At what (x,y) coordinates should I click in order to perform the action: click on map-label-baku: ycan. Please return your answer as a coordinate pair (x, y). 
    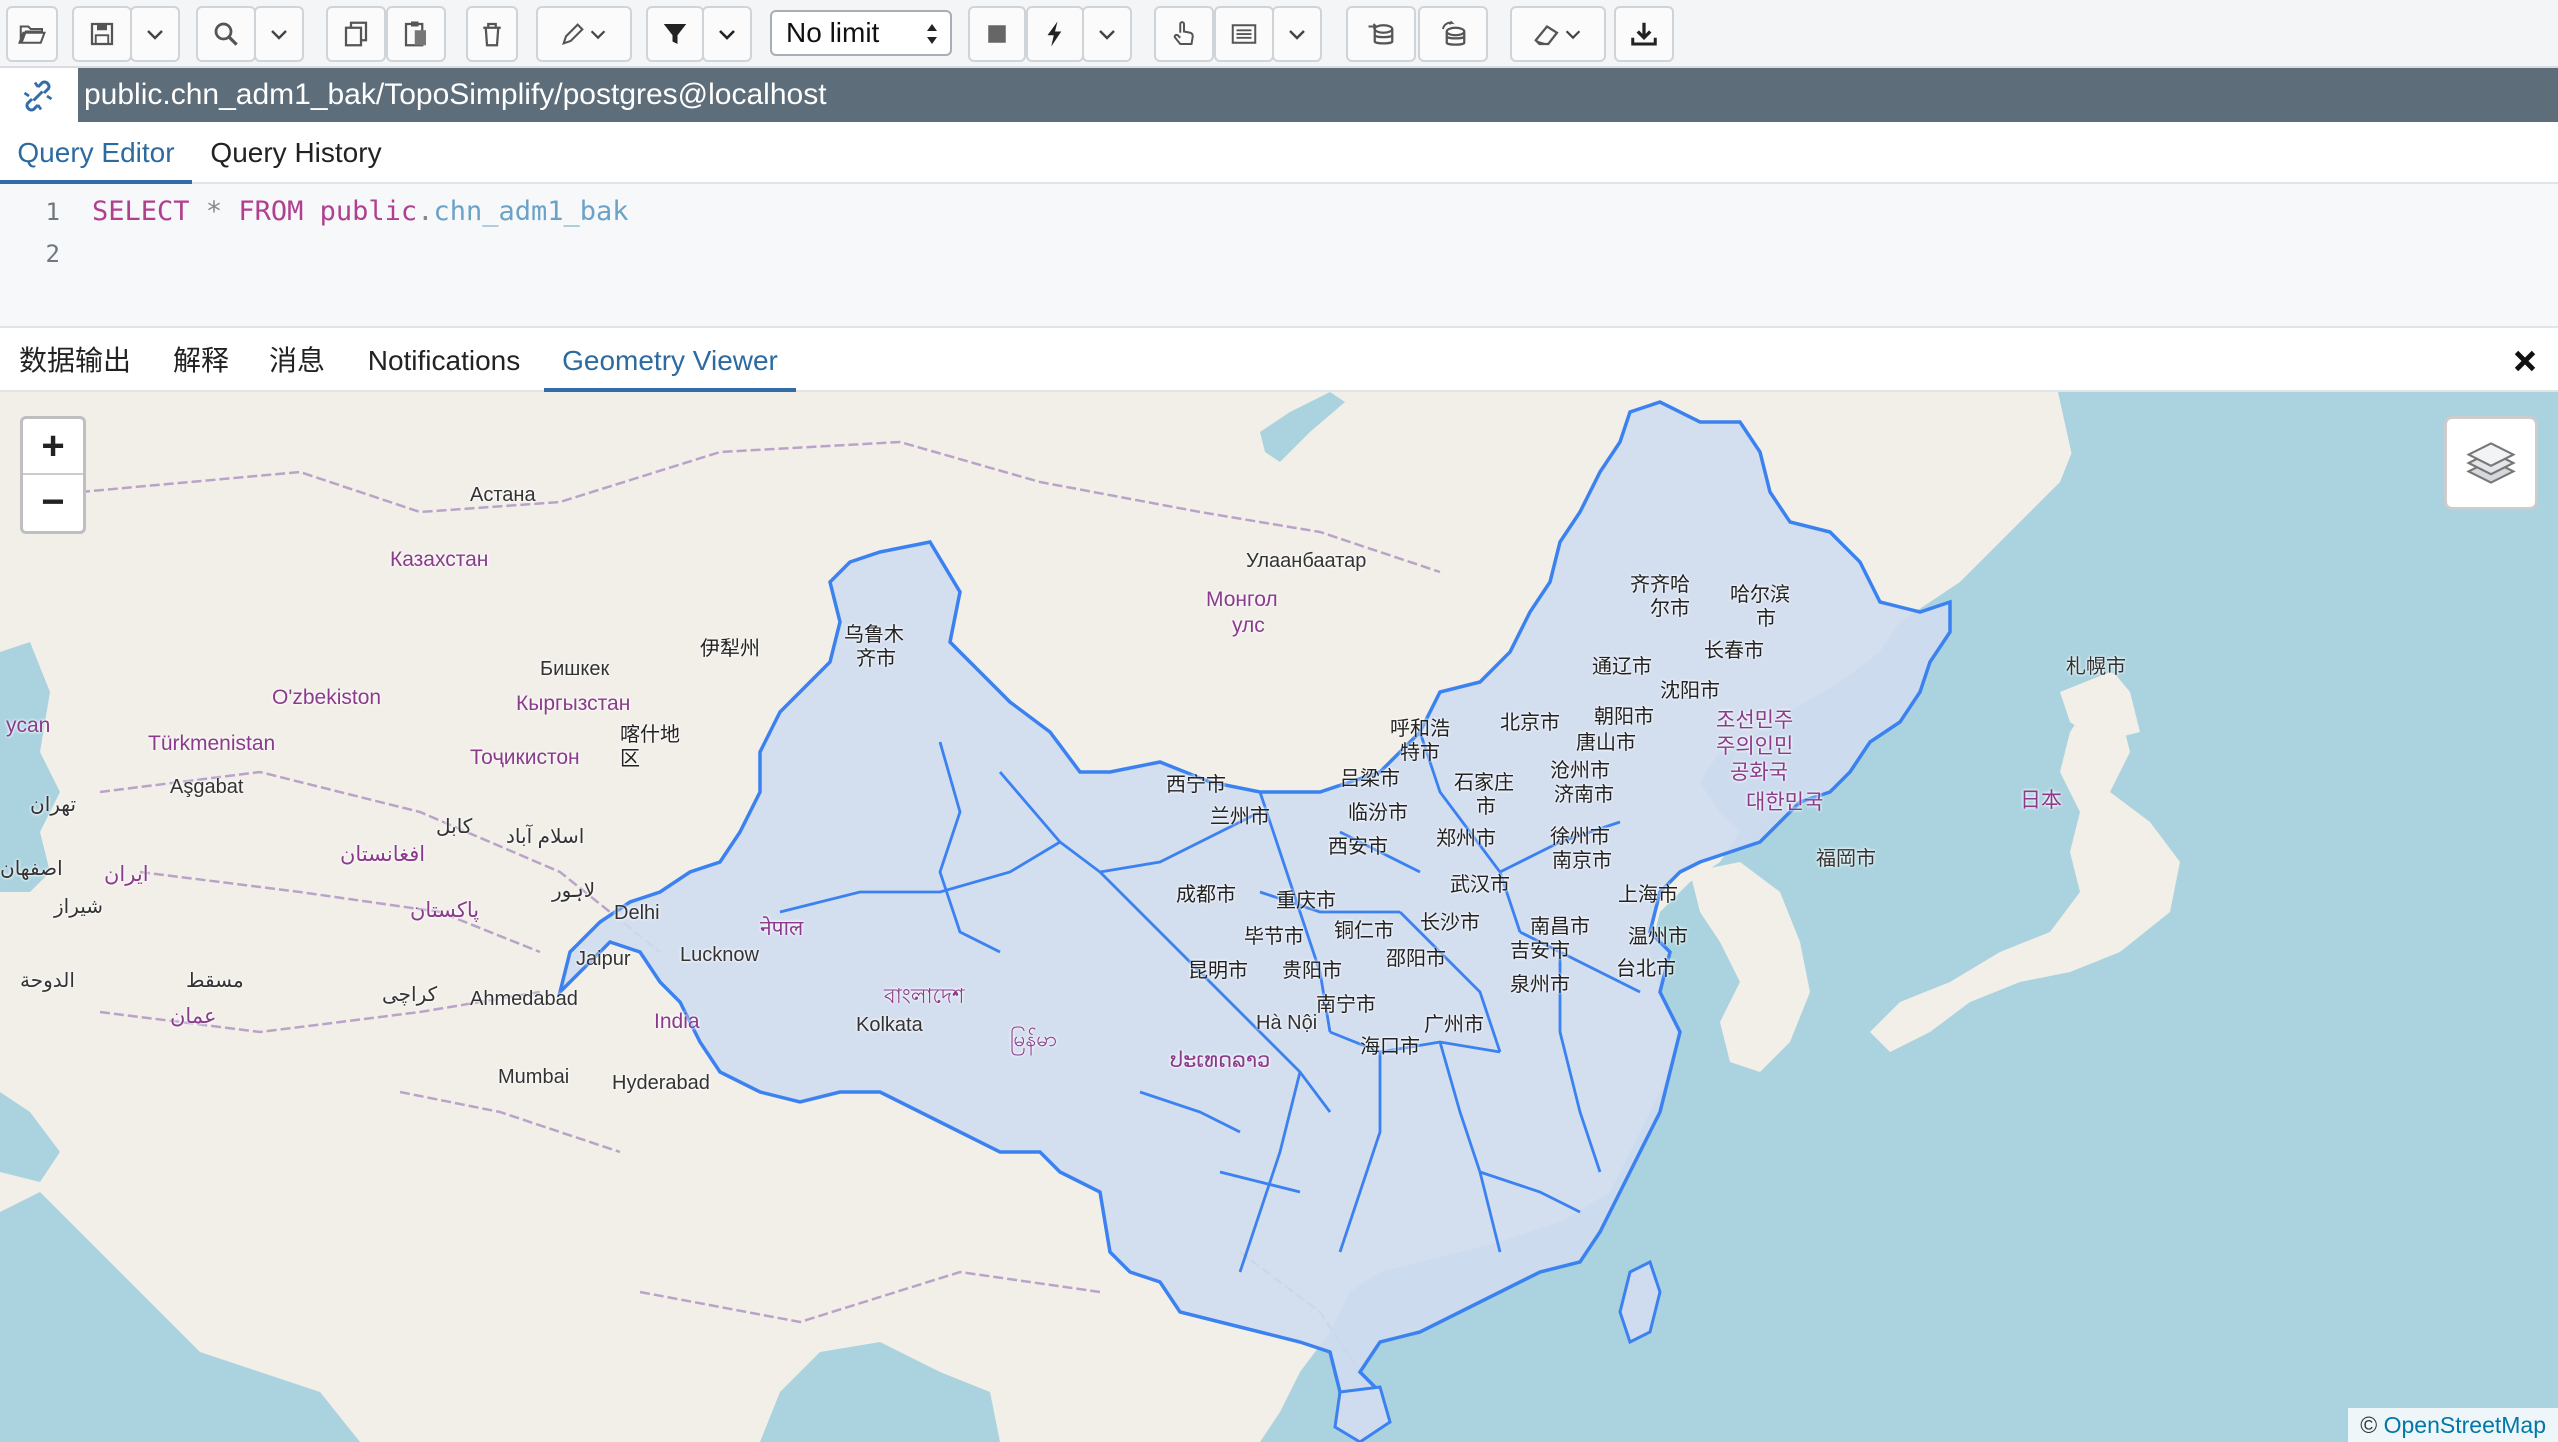
    Looking at the image, I should click on (28, 725).